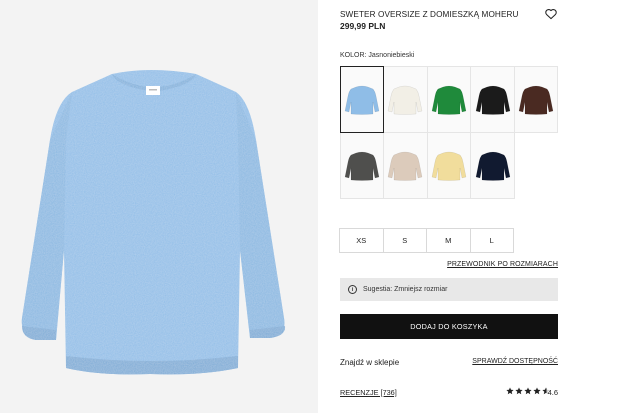 The image size is (620, 413). What do you see at coordinates (377, 55) in the screenshot?
I see `color-label: KOLOR: Jasnoniebieski` at bounding box center [377, 55].